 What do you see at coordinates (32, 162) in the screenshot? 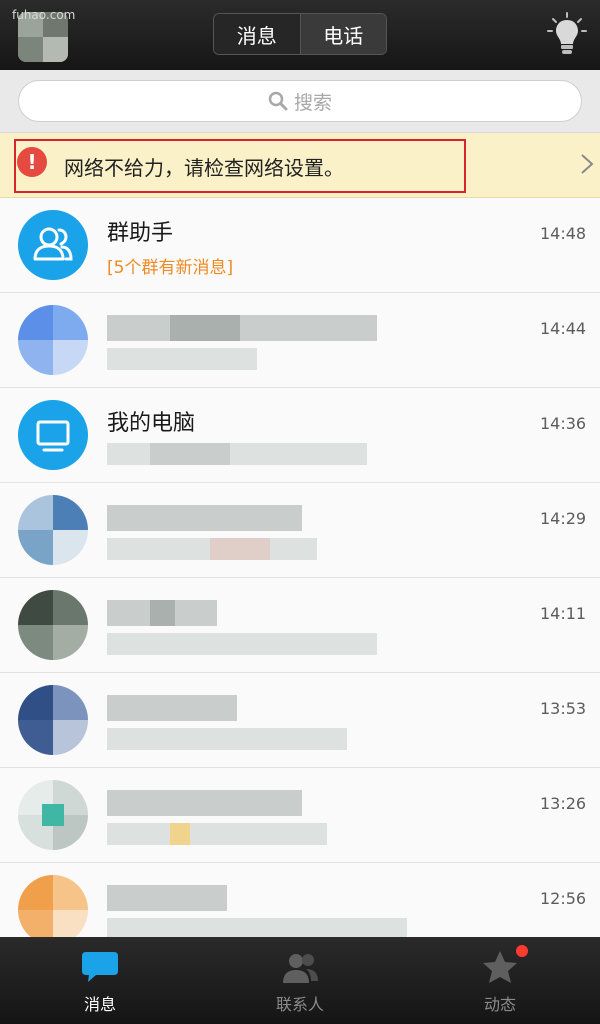
I see `exclamation-icon: !` at bounding box center [32, 162].